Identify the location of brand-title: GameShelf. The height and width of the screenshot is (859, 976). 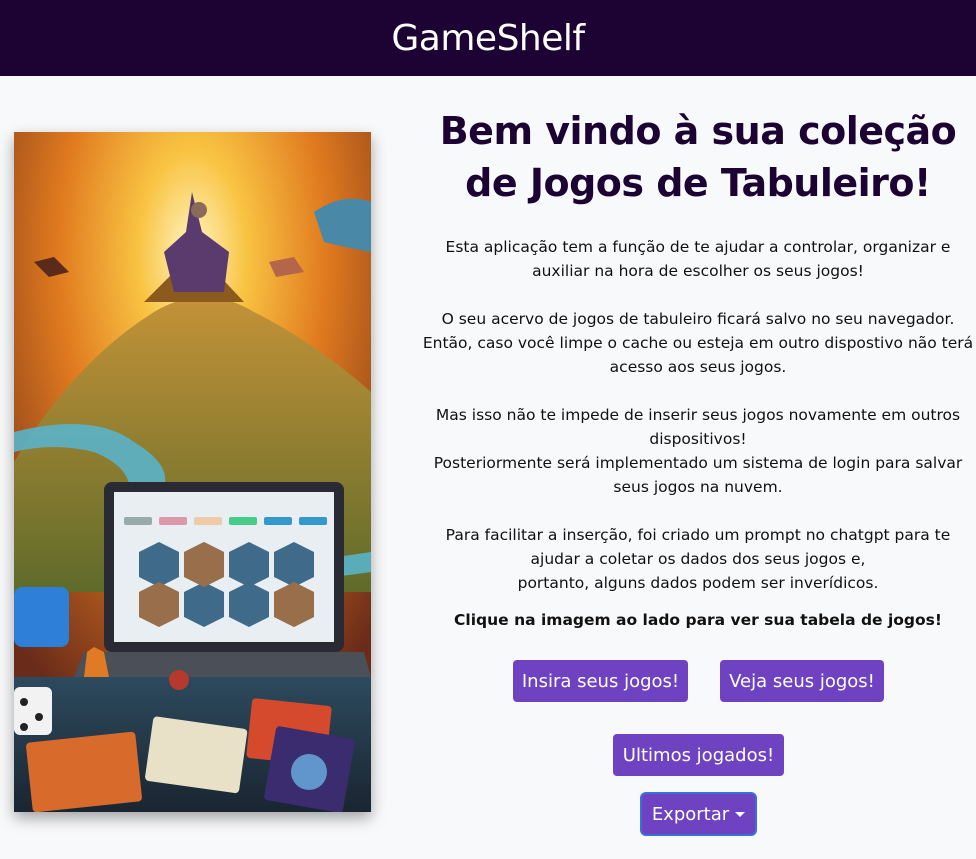
(488, 38).